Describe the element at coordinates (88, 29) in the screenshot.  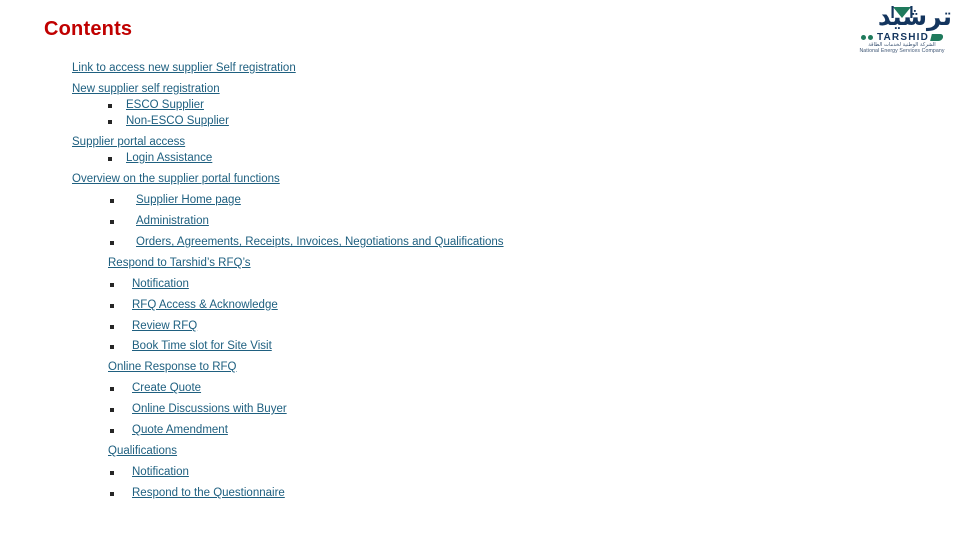
I see `page-title: Contents` at that location.